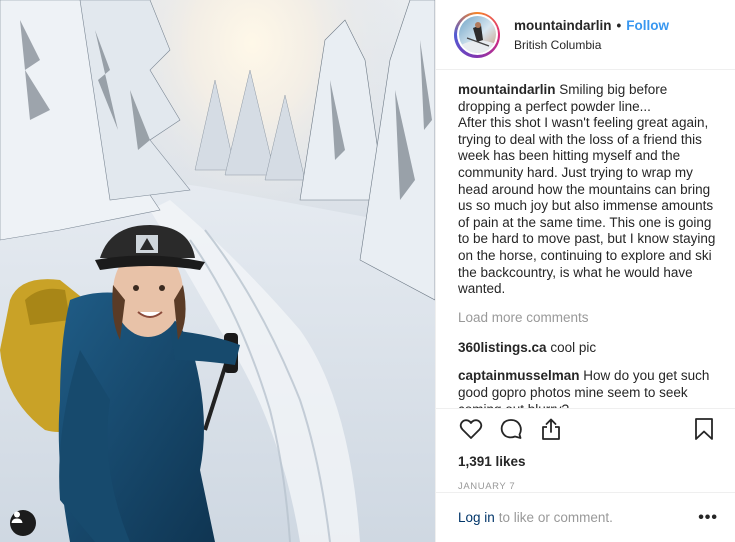 The height and width of the screenshot is (542, 735). What do you see at coordinates (555, 517) in the screenshot?
I see `login-prompt-text: to like or comment.` at bounding box center [555, 517].